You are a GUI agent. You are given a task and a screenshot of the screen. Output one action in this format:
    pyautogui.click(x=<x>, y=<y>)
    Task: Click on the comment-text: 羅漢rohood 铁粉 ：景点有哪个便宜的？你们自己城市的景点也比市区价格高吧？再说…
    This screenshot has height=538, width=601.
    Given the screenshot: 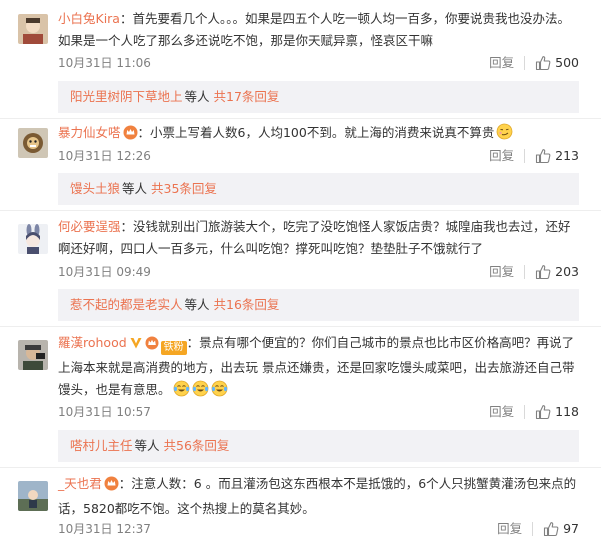 What is the action you would take?
    pyautogui.click(x=318, y=368)
    